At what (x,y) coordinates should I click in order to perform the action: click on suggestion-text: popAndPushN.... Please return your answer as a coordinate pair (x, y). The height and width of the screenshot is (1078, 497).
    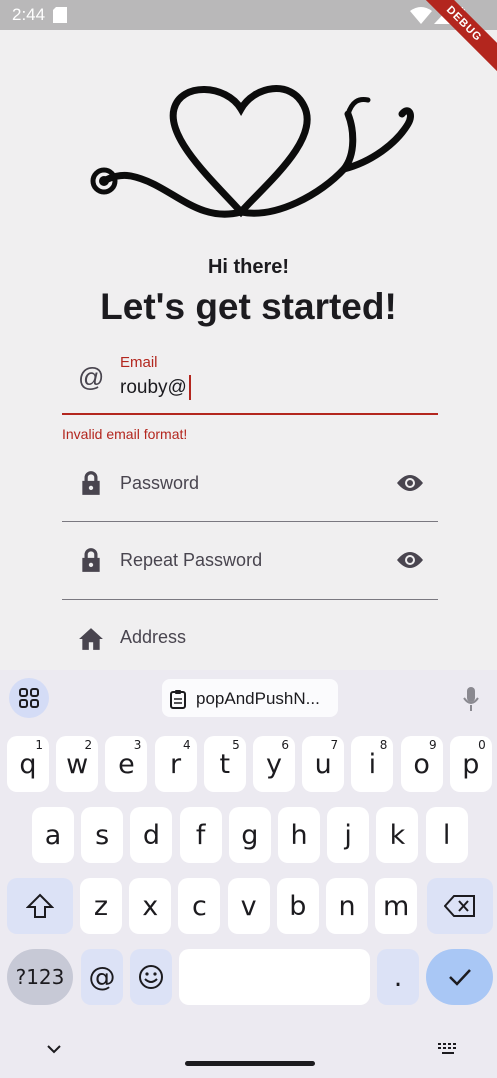
    Looking at the image, I should click on (258, 698).